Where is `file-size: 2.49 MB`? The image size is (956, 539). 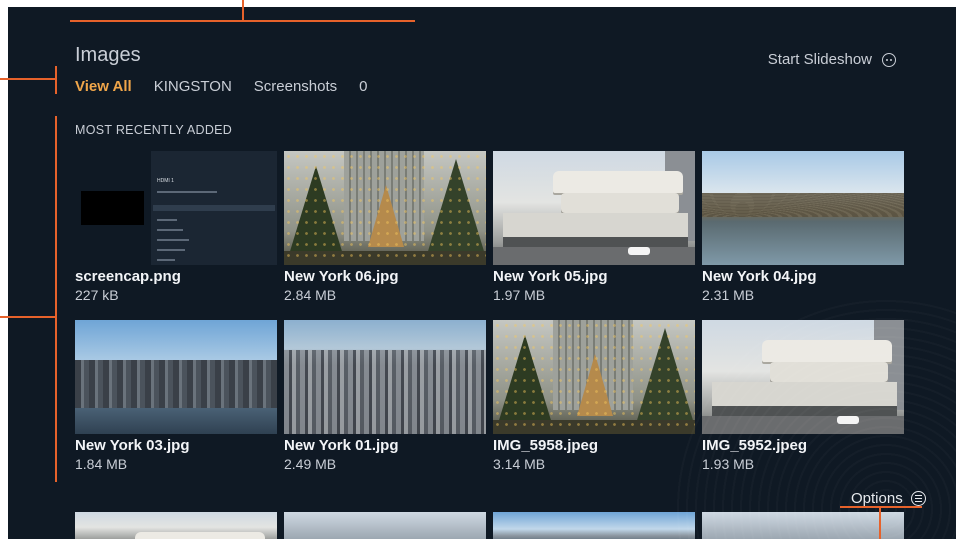
file-size: 2.49 MB is located at coordinates (310, 464).